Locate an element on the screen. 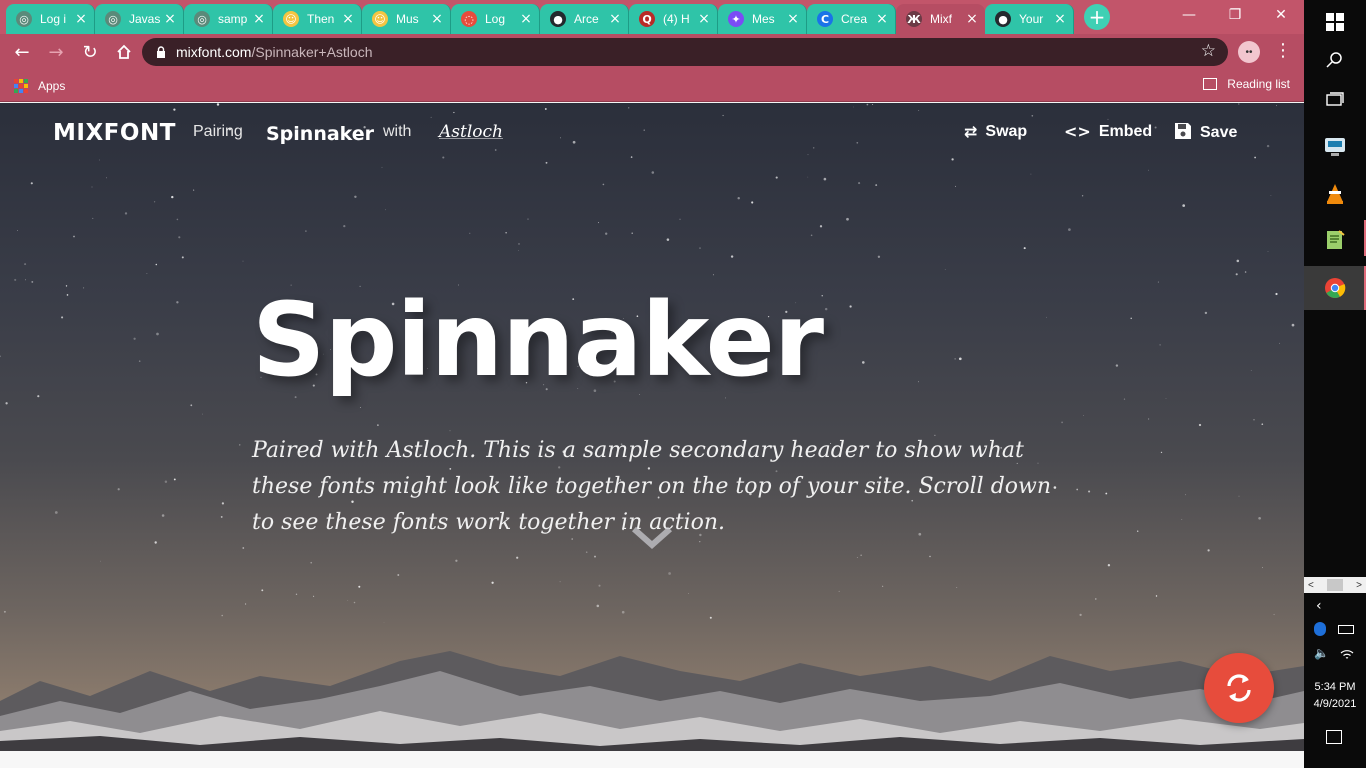 The width and height of the screenshot is (1366, 768). address-bar: mixfont.com/Spinnaker+Astloch ☆ is located at coordinates (685, 52).